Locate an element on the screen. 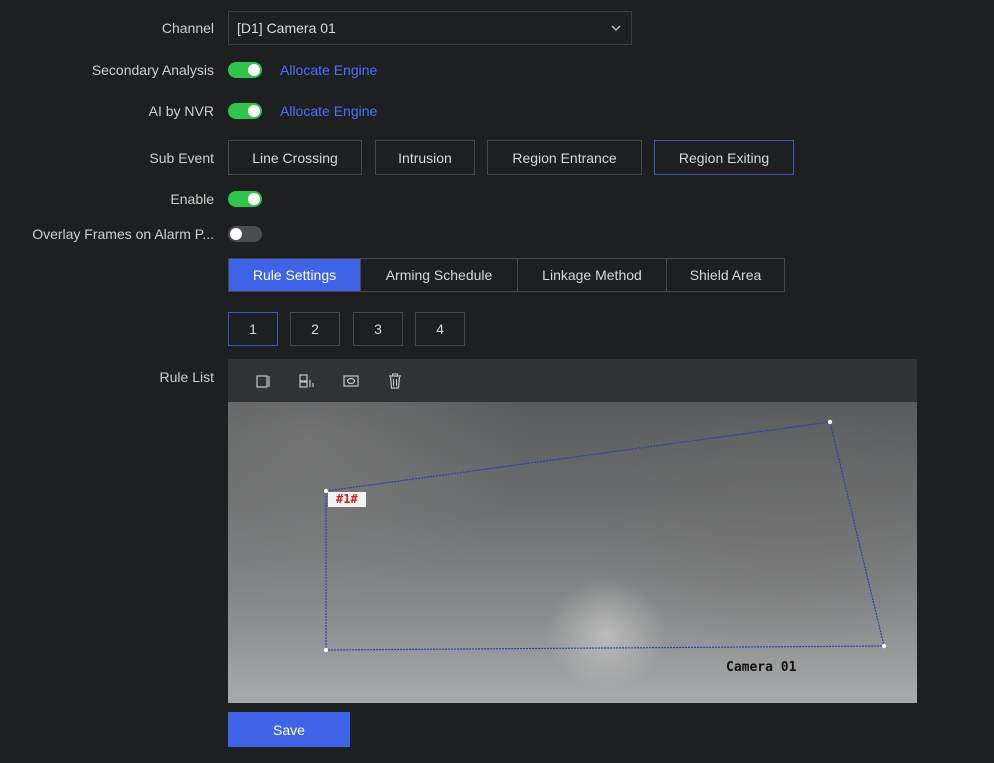  tab-linkage-method: Linkage Method is located at coordinates (592, 275).